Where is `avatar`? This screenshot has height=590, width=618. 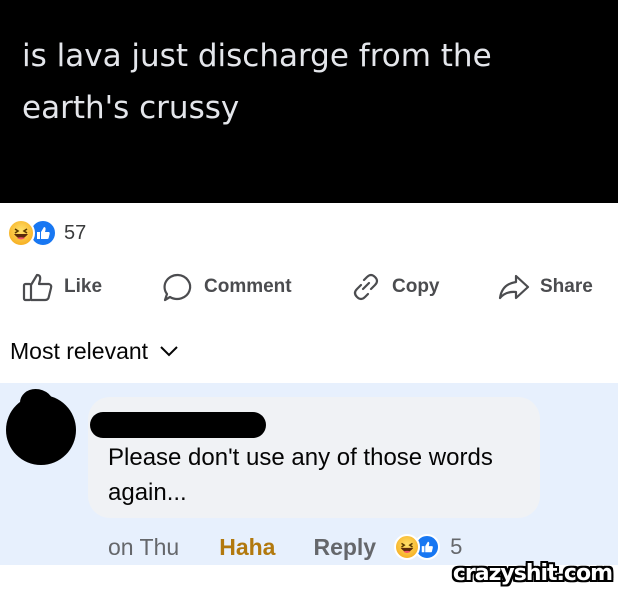 avatar is located at coordinates (41, 427).